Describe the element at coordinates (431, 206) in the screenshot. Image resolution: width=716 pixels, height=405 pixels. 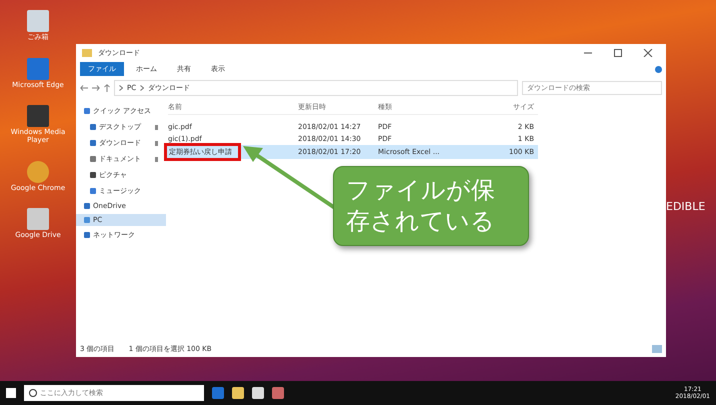
I see `callout-box: ファイルが保存されている` at that location.